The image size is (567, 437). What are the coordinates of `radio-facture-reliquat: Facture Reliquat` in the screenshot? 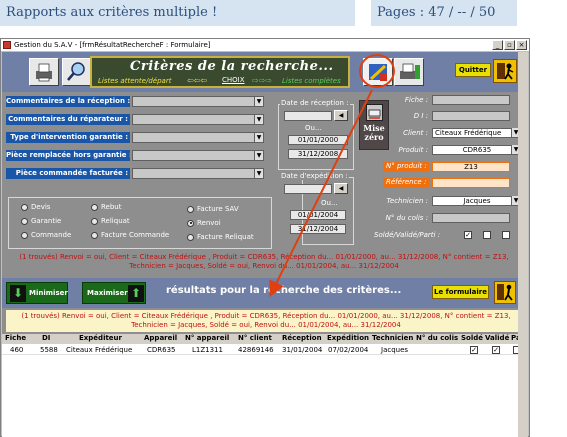 It's located at (220, 237).